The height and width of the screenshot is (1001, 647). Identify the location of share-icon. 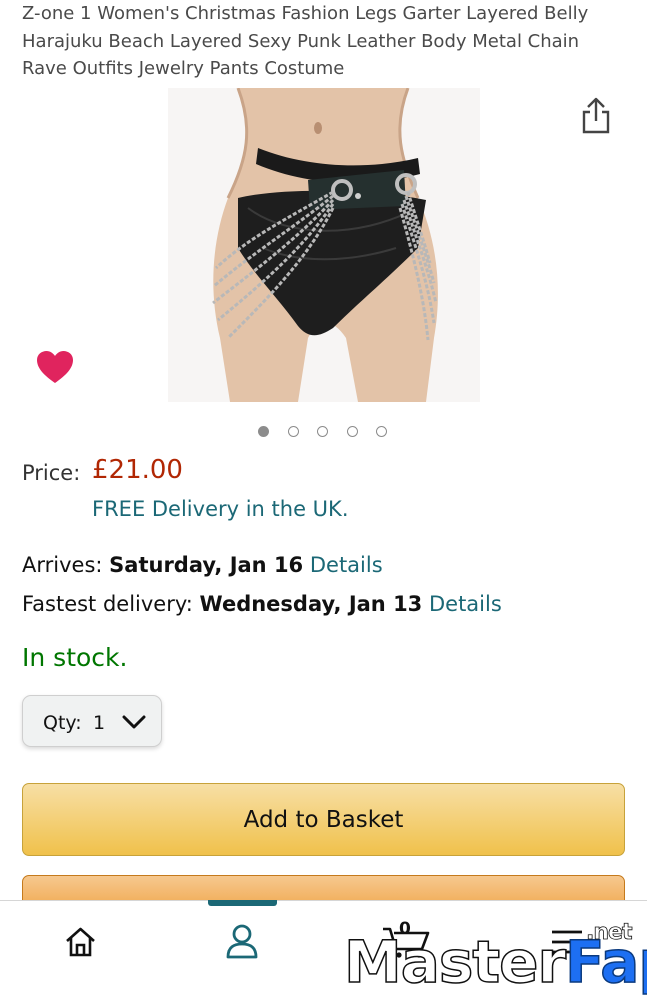
(596, 116).